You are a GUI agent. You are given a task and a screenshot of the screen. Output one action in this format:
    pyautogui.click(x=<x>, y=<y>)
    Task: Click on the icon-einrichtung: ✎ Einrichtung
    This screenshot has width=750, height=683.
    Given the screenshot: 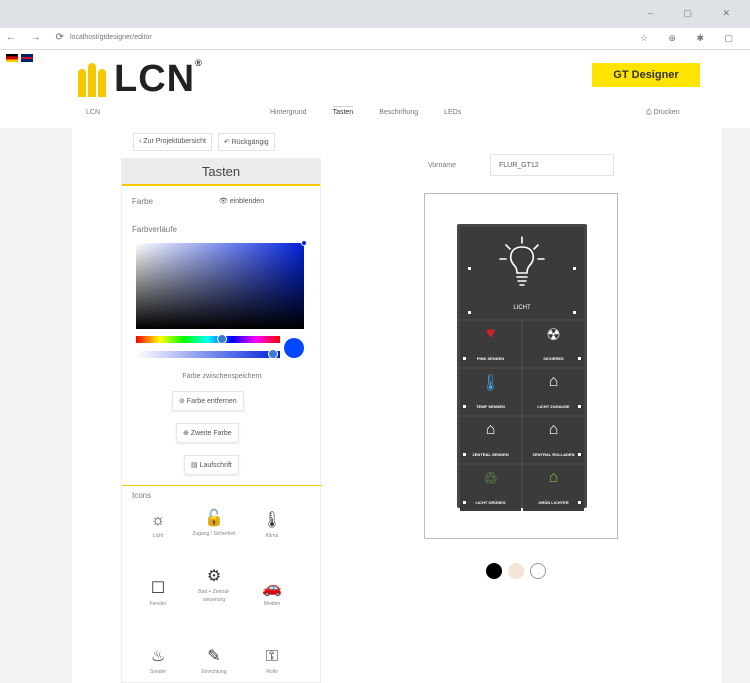 What is the action you would take?
    pyautogui.click(x=214, y=661)
    